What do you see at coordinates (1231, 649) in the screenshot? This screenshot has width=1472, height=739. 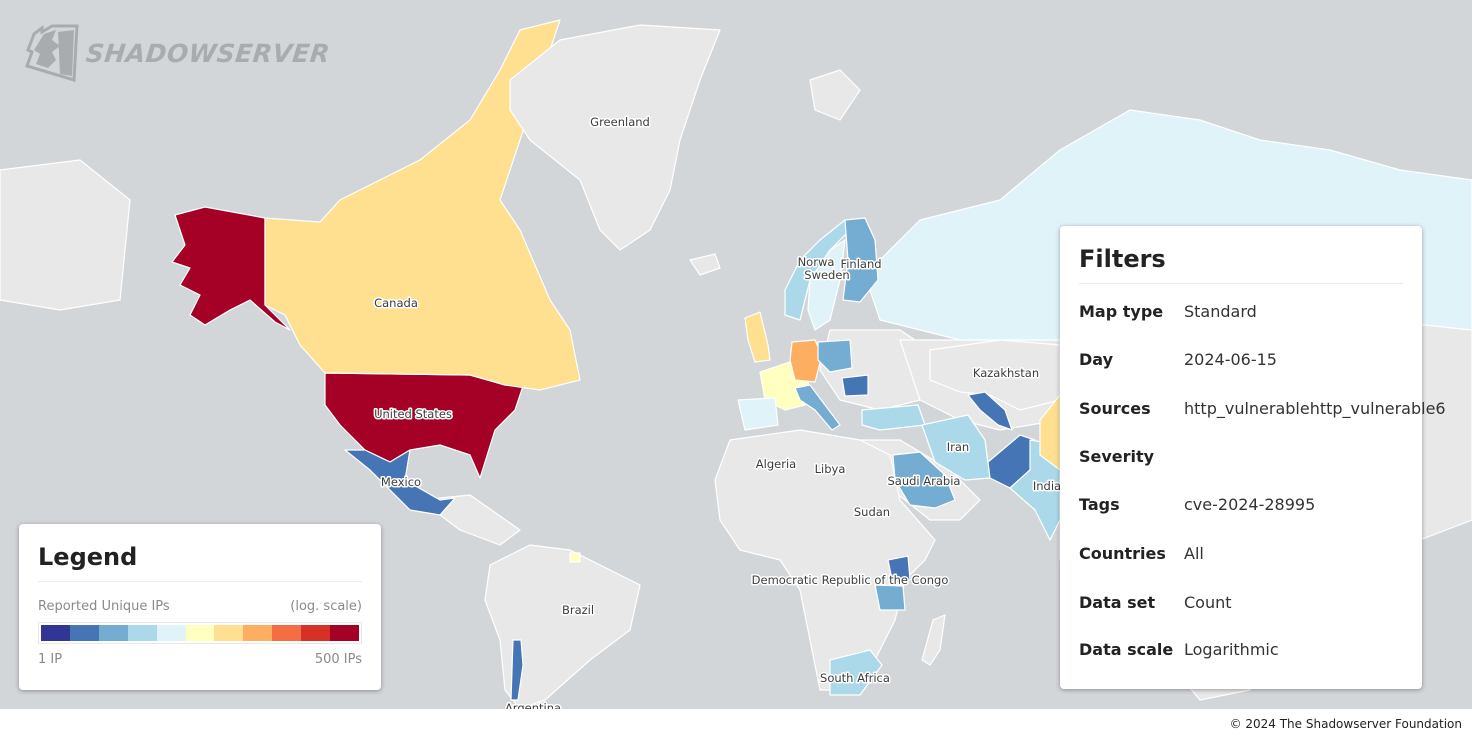 I see `filter-value: Logarithmic` at bounding box center [1231, 649].